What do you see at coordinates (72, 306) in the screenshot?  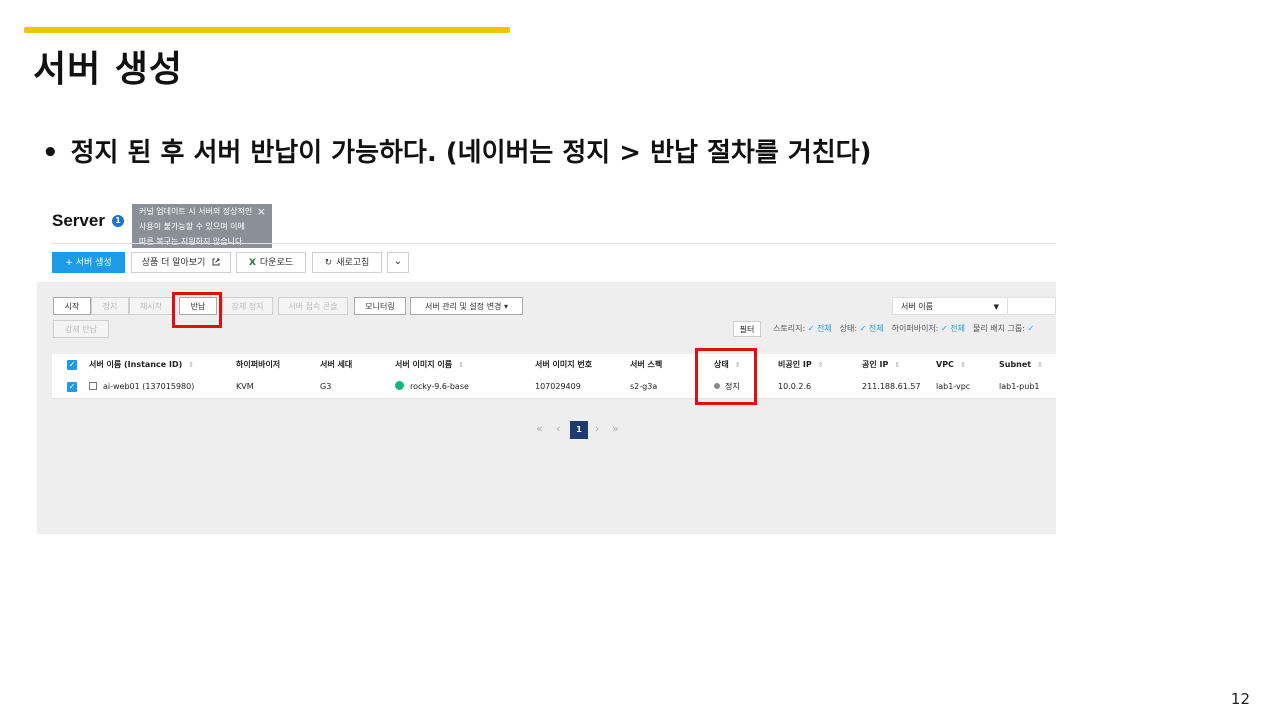 I see `start-button: 시작` at bounding box center [72, 306].